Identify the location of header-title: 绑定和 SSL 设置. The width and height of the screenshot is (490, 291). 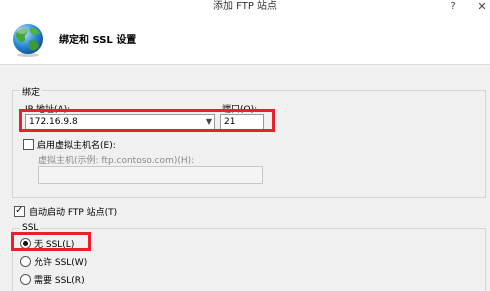
(98, 40).